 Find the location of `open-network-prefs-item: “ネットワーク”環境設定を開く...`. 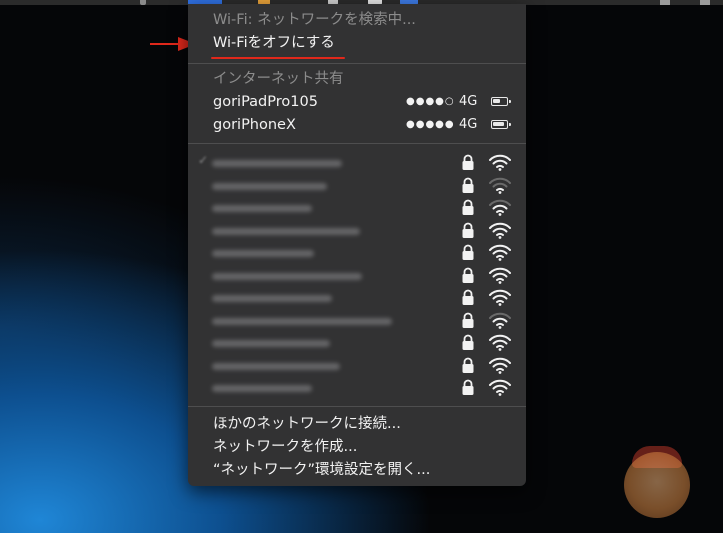

open-network-prefs-item: “ネットワーク”環境設定を開く... is located at coordinates (357, 470).